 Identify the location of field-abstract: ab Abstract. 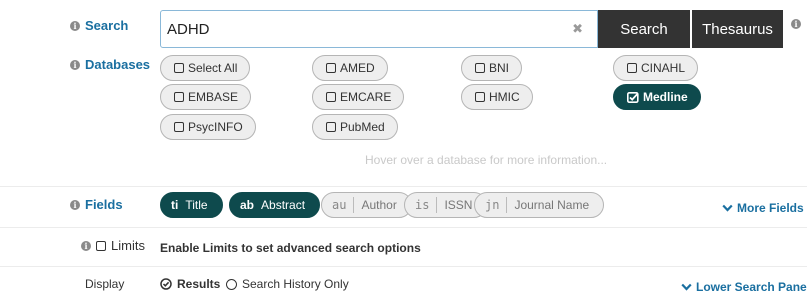
(275, 205).